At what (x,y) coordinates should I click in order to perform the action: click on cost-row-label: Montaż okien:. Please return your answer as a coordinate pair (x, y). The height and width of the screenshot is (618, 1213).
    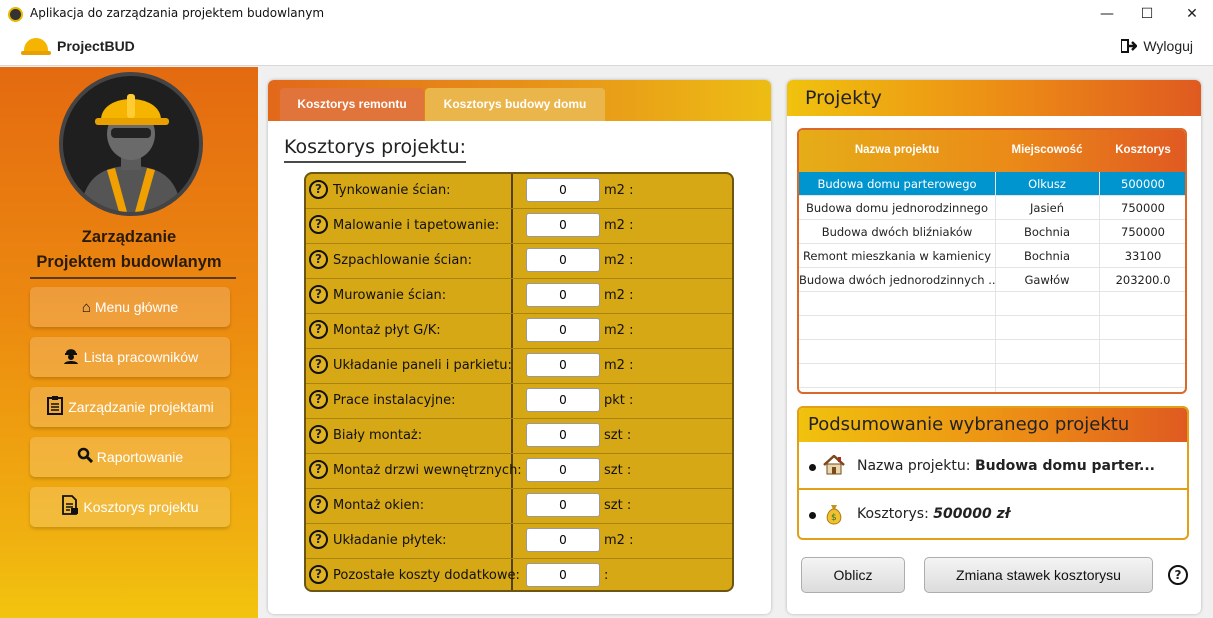
    Looking at the image, I should click on (379, 505).